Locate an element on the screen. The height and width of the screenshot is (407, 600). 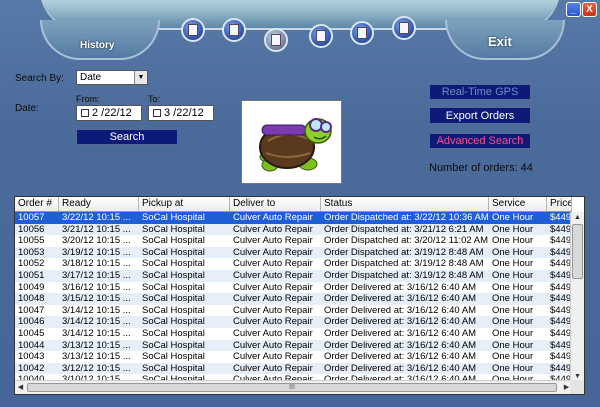
cell-status: Order Dispatched at: 3/22/12 10:36 AM is located at coordinates (406, 217).